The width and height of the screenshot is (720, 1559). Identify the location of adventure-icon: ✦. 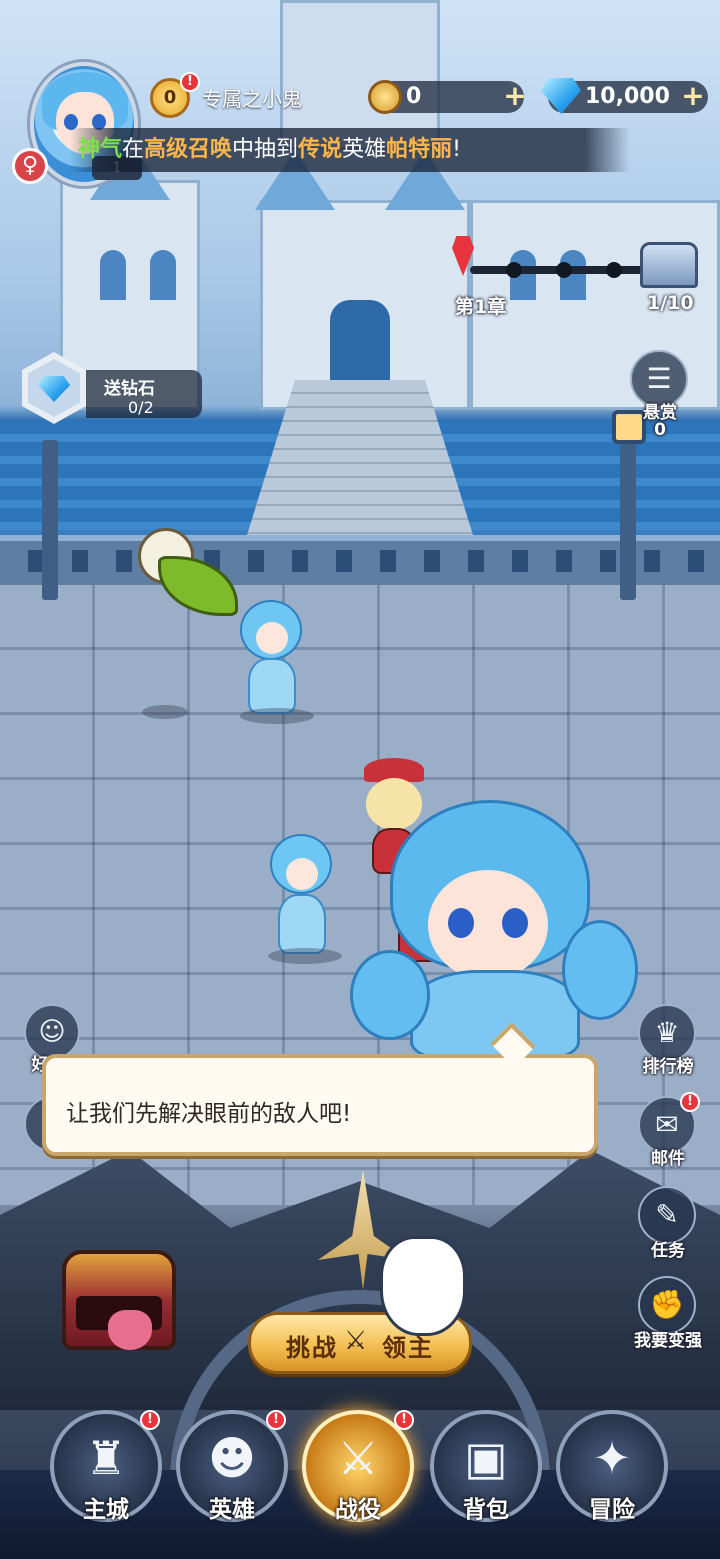
(612, 1458).